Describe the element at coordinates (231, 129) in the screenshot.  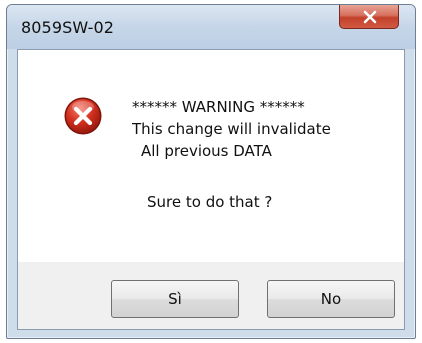
I see `message-line: This change will invalidate` at that location.